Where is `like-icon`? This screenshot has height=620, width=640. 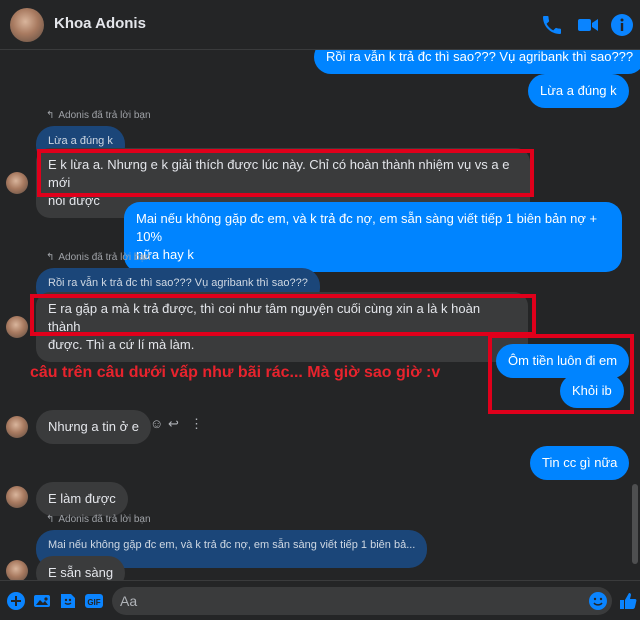
like-icon is located at coordinates (628, 601).